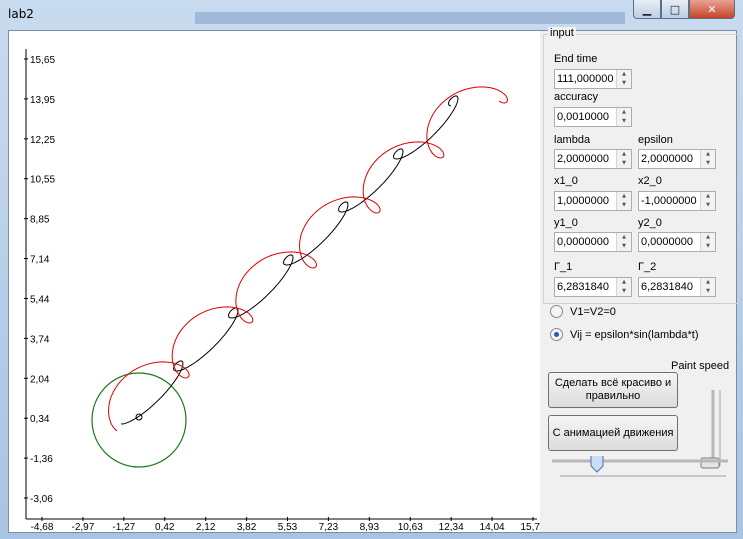 The width and height of the screenshot is (743, 539). What do you see at coordinates (593, 242) in the screenshot?
I see `y1-input: 0,0000000 ▲ ▼` at bounding box center [593, 242].